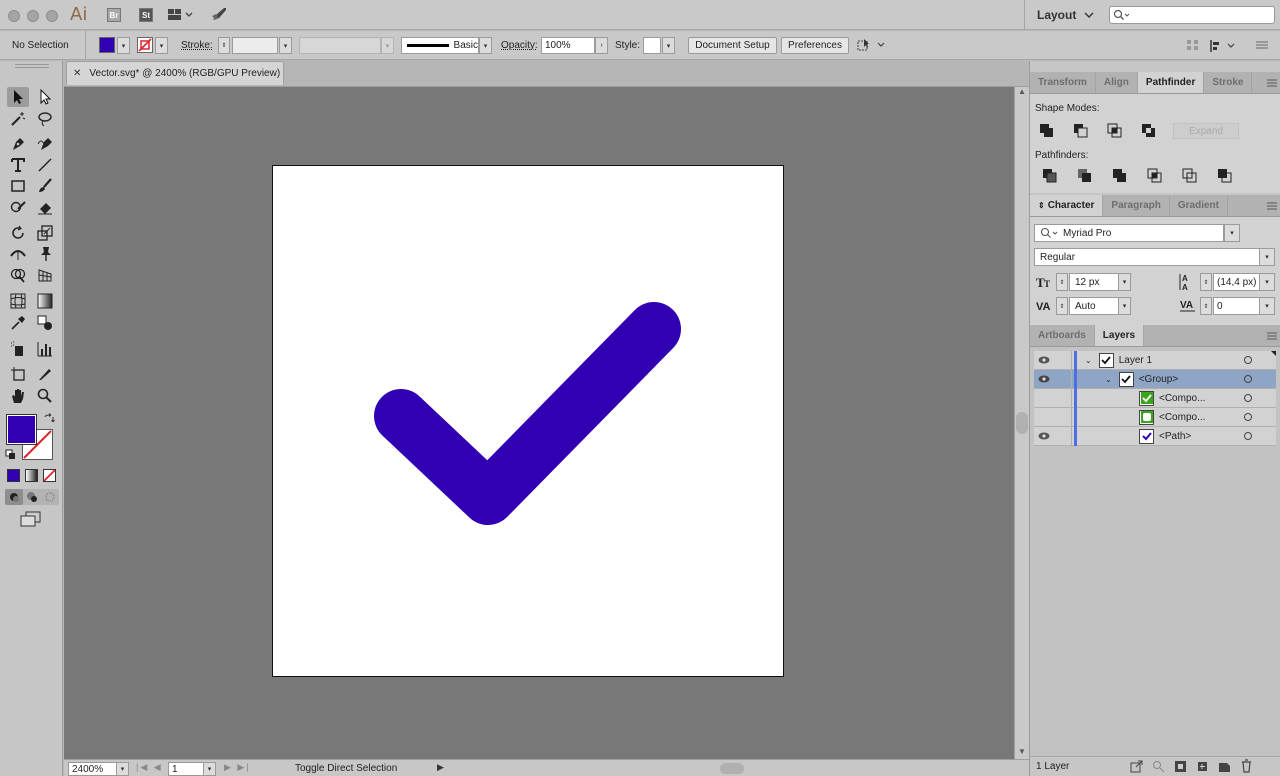  Describe the element at coordinates (161, 45) in the screenshot. I see `stroke-dropdown: ▾` at that location.